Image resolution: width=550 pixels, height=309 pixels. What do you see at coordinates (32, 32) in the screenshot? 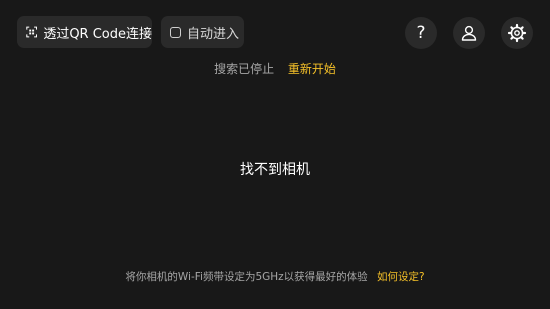
I see `qr-code-scan-icon` at bounding box center [32, 32].